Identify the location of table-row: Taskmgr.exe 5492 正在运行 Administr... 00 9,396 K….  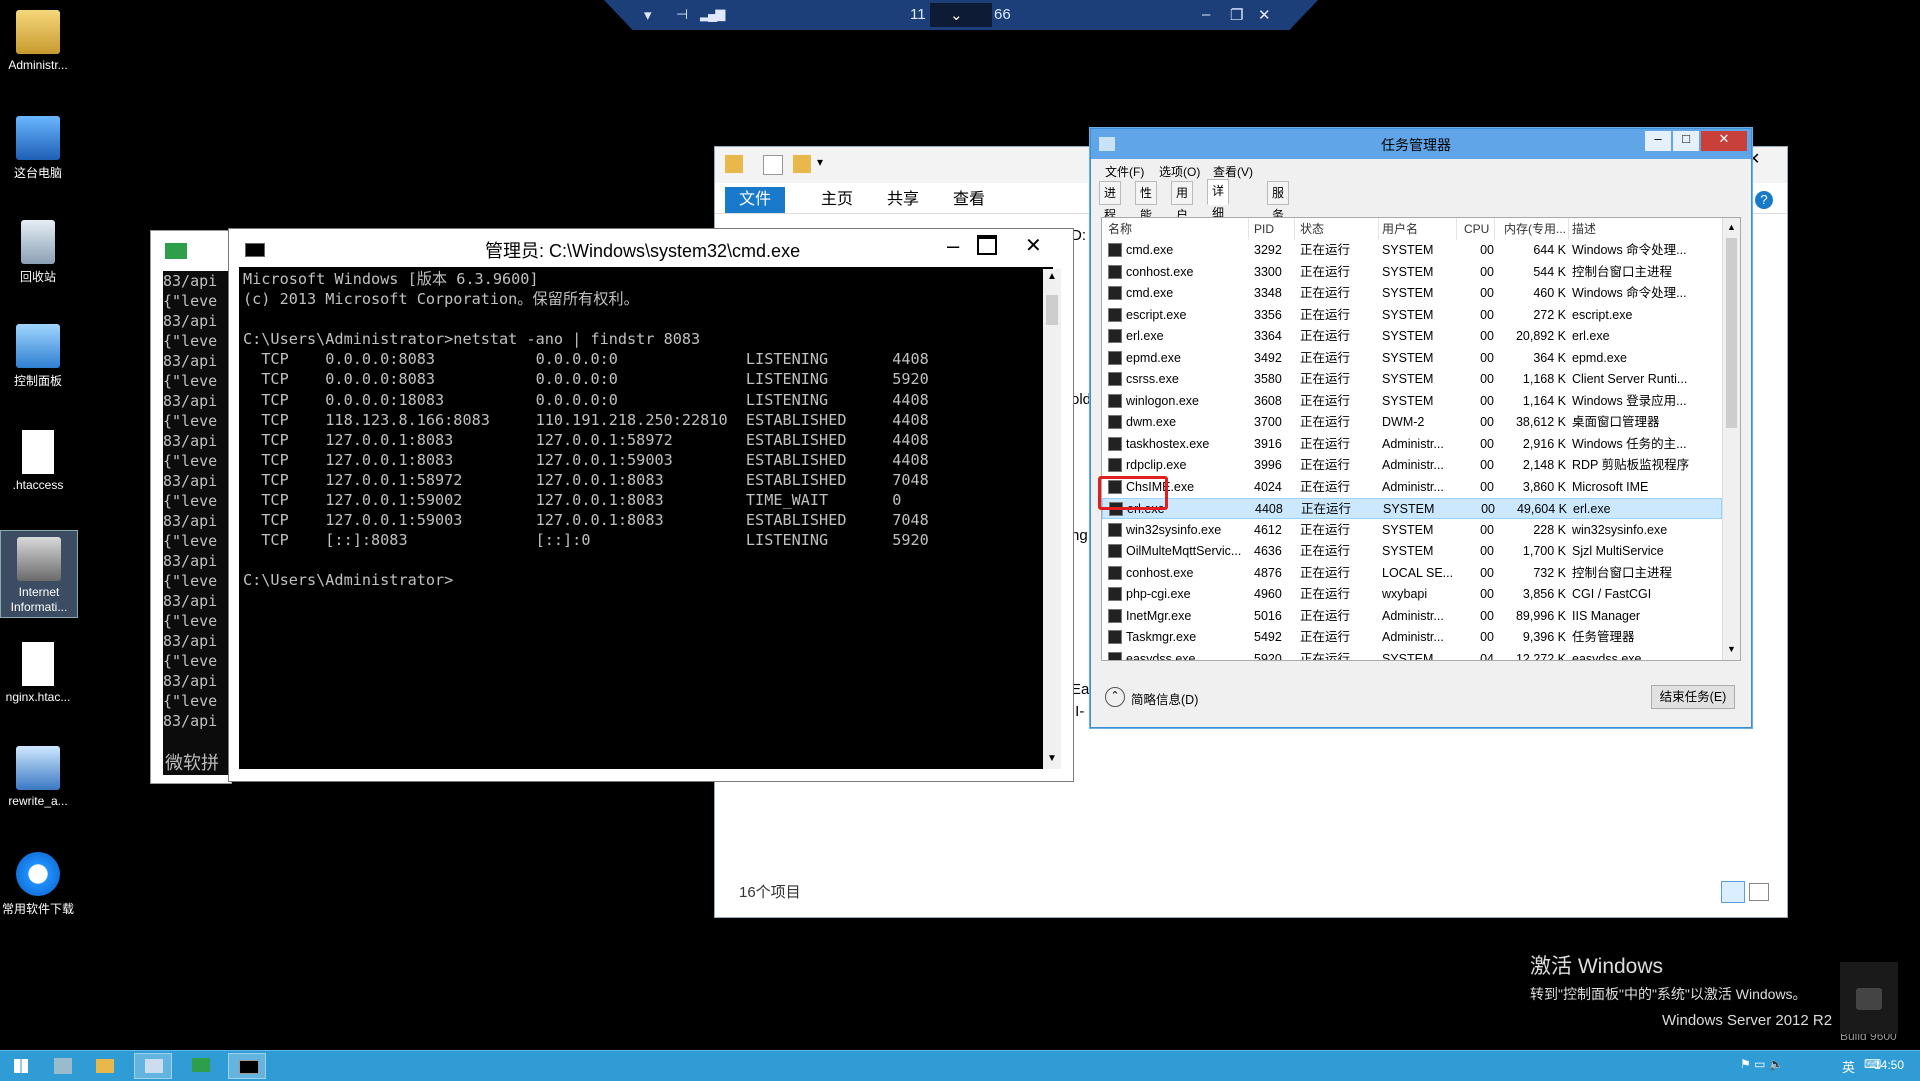
(1412, 637).